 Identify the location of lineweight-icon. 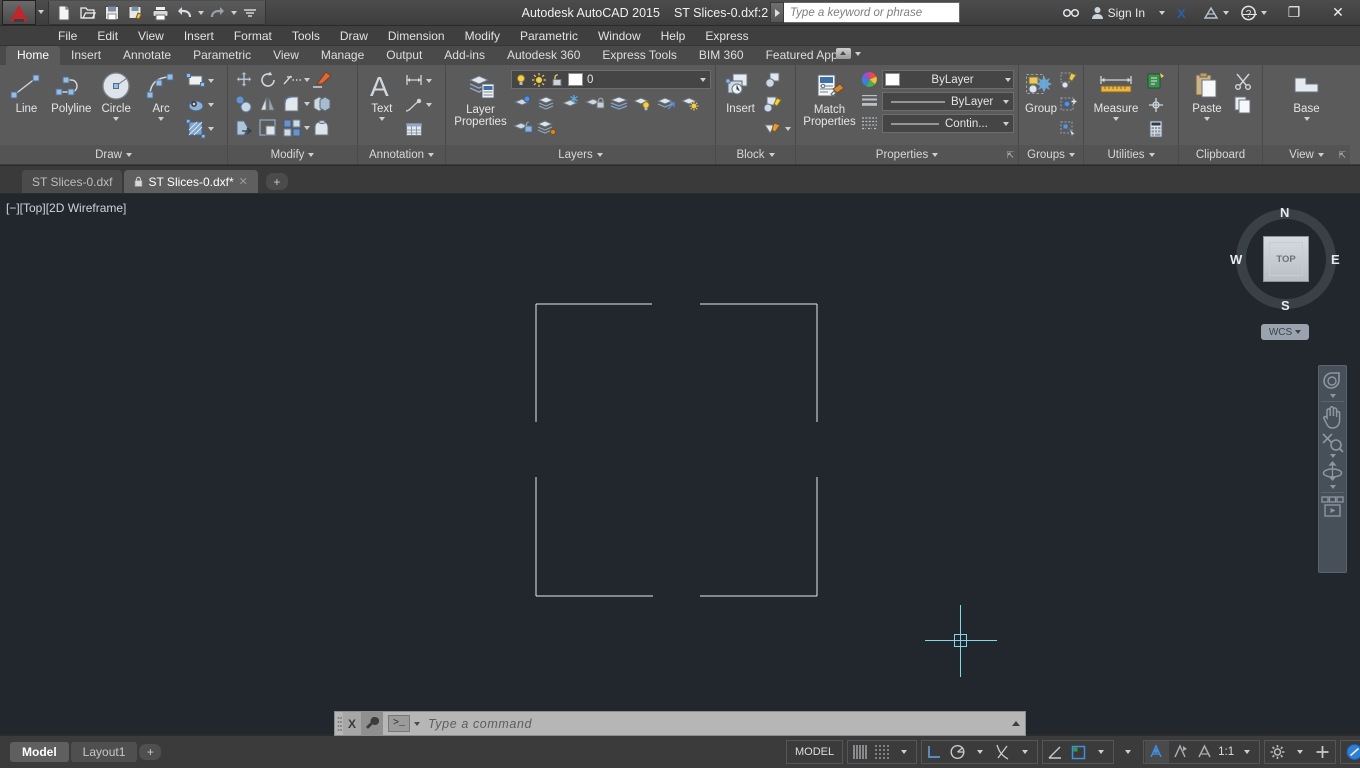
(869, 101).